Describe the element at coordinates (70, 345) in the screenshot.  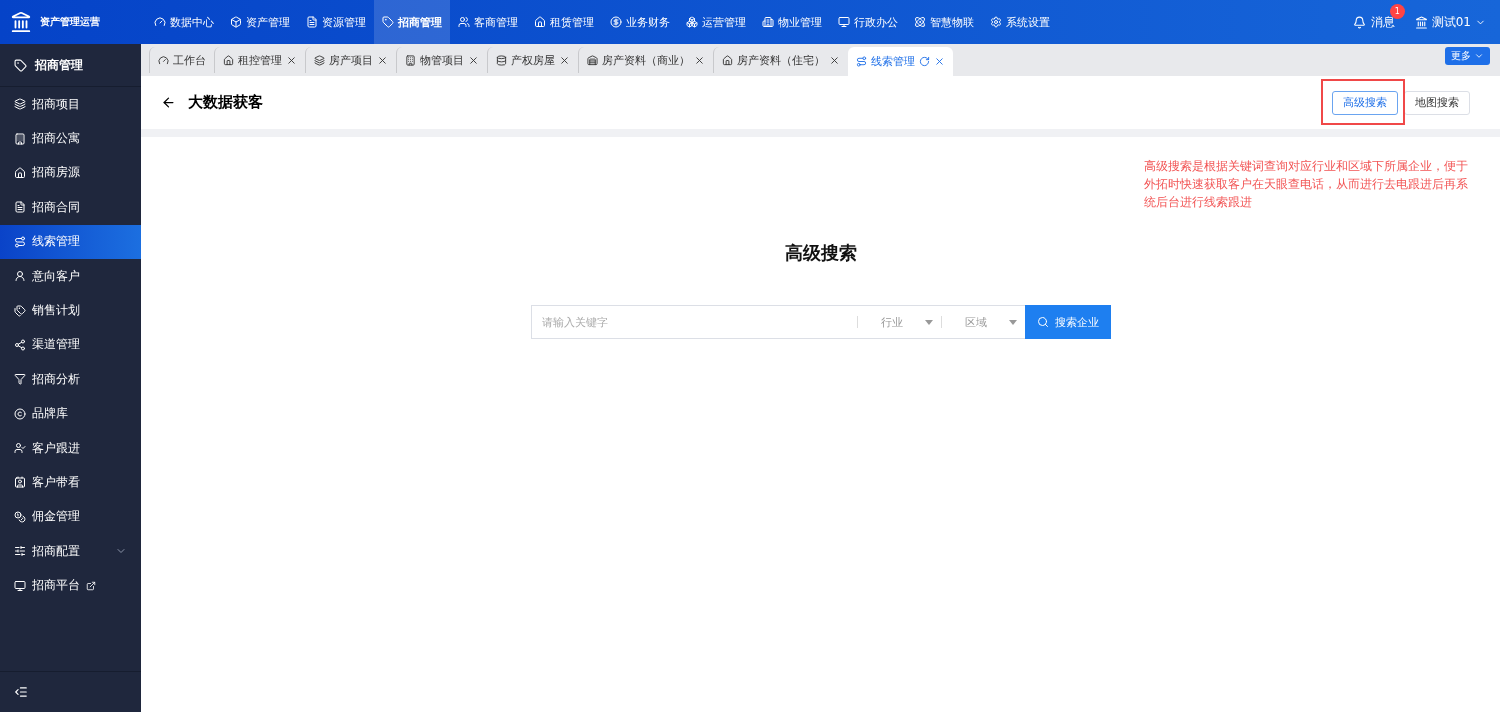
I see `sidebar-item: 渠道管理` at that location.